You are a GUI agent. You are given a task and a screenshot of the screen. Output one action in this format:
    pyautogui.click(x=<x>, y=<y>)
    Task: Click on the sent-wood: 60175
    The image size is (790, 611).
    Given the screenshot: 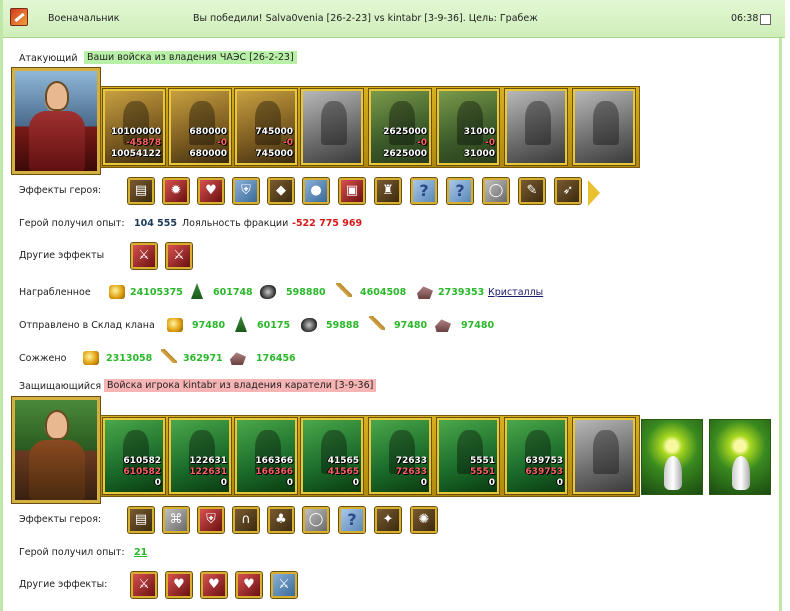 What is the action you would take?
    pyautogui.click(x=274, y=325)
    